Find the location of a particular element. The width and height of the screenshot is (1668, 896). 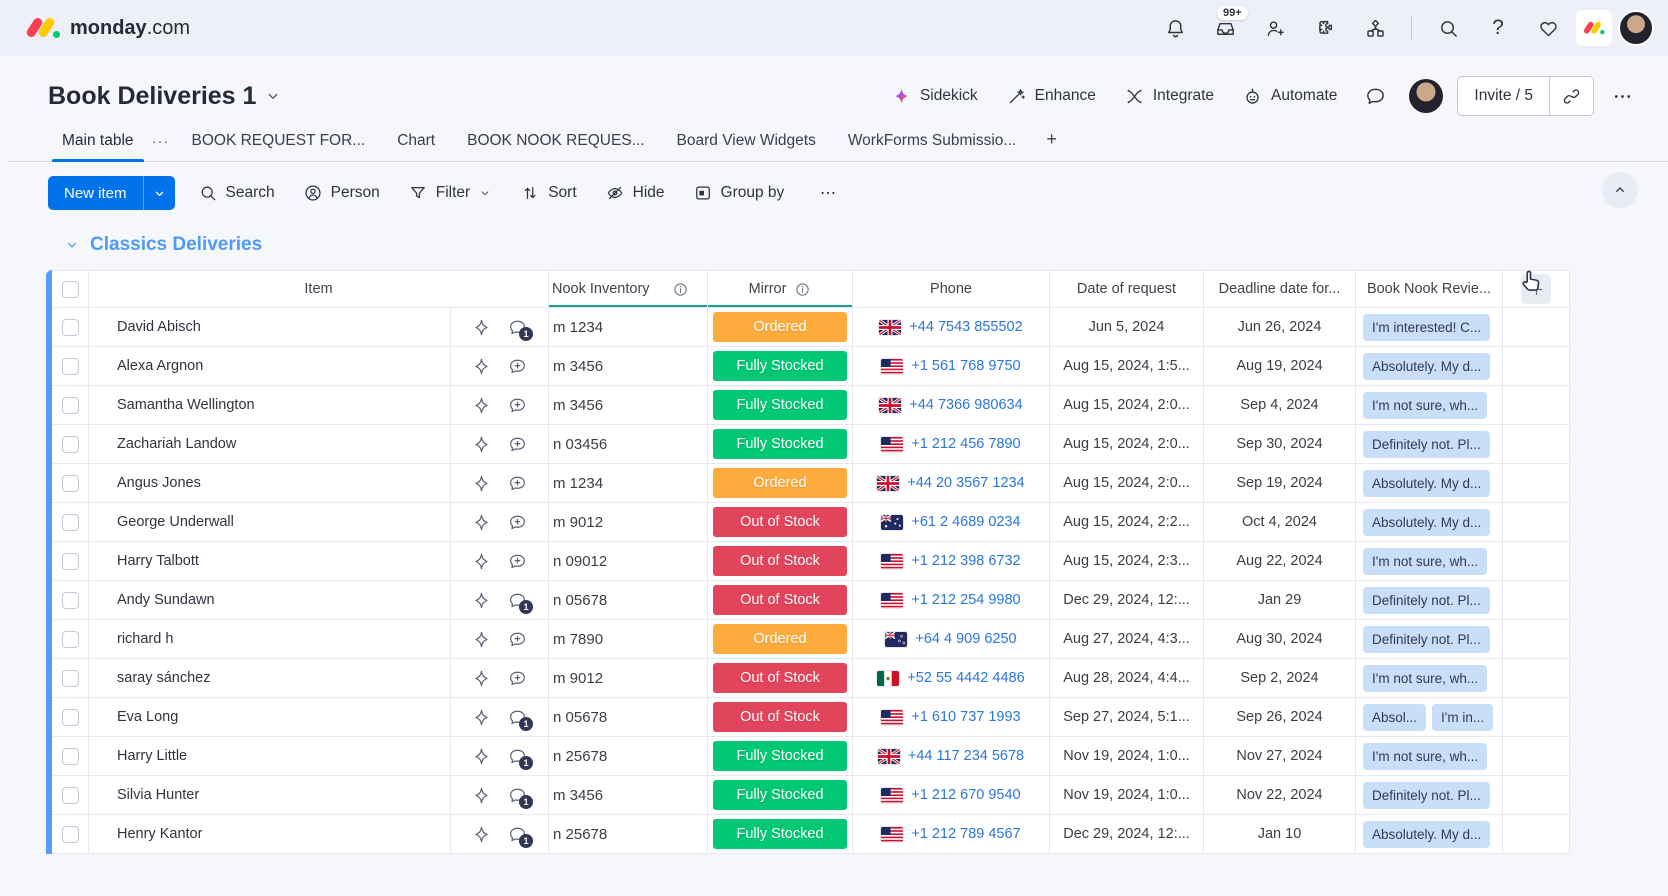

phone-number: +61 2 4689 0234 is located at coordinates (965, 522).